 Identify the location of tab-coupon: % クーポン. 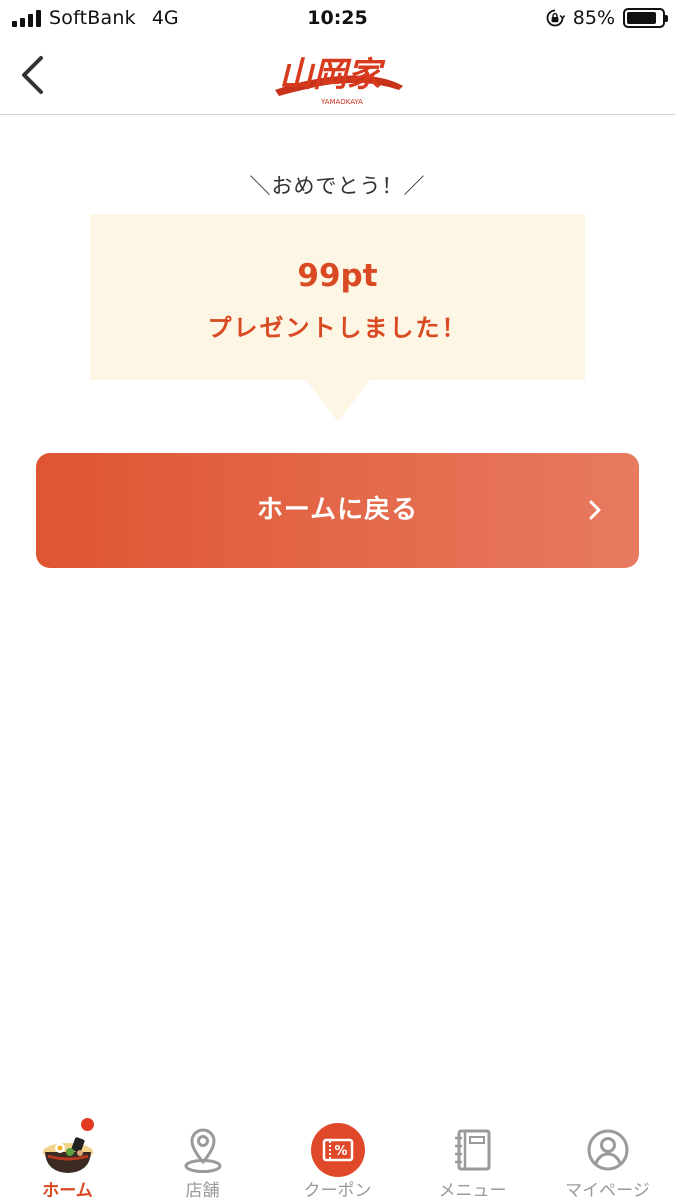
(337, 1154).